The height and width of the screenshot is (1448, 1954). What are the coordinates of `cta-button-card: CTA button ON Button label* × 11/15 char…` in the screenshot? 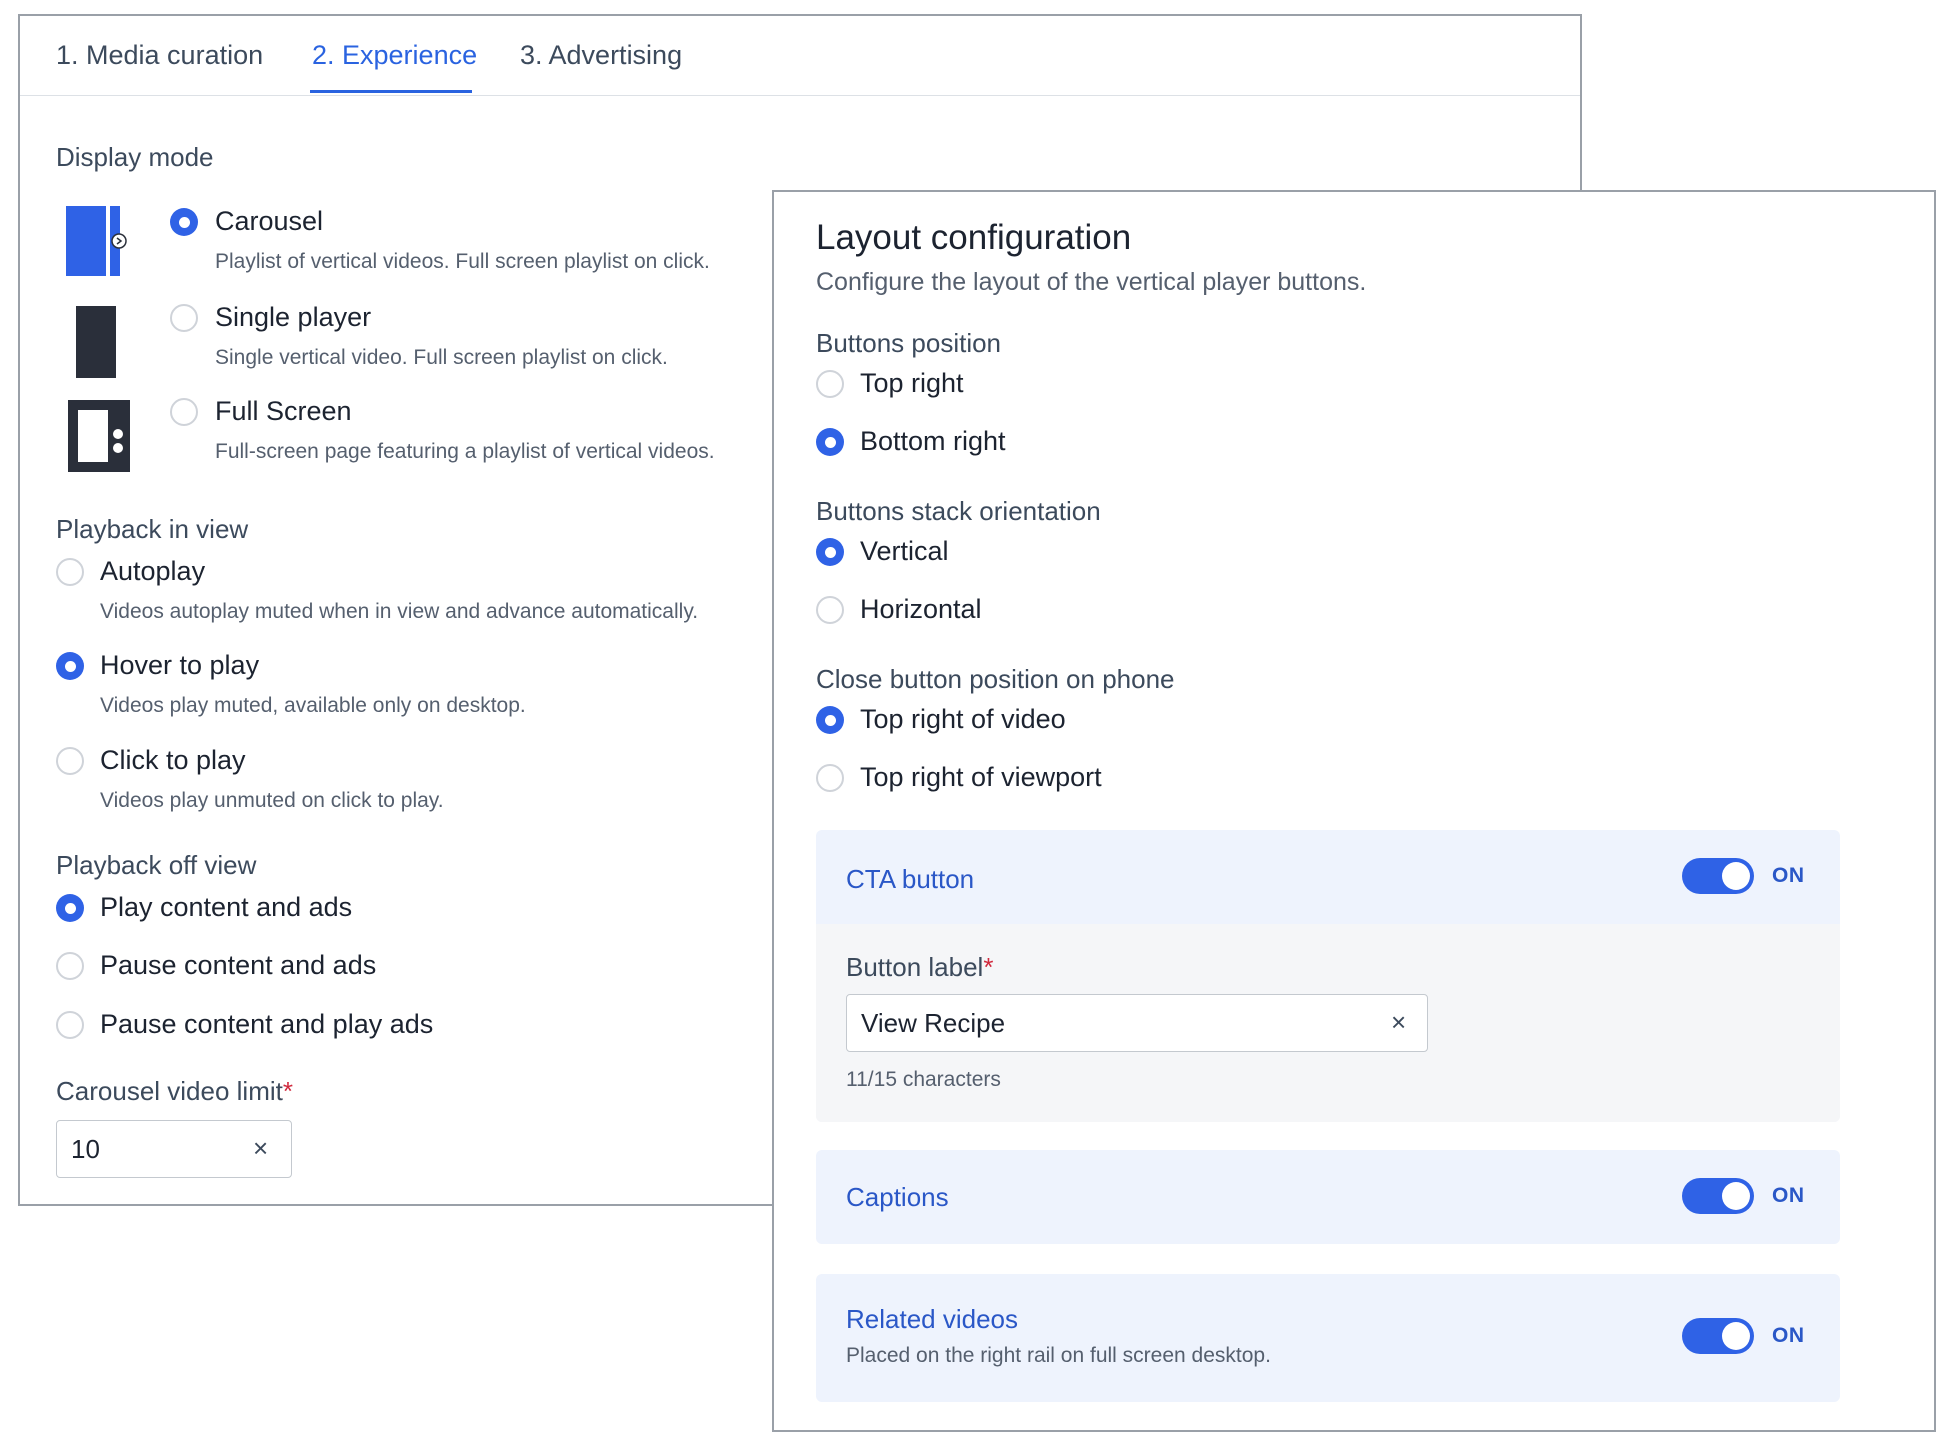 It's located at (1328, 976).